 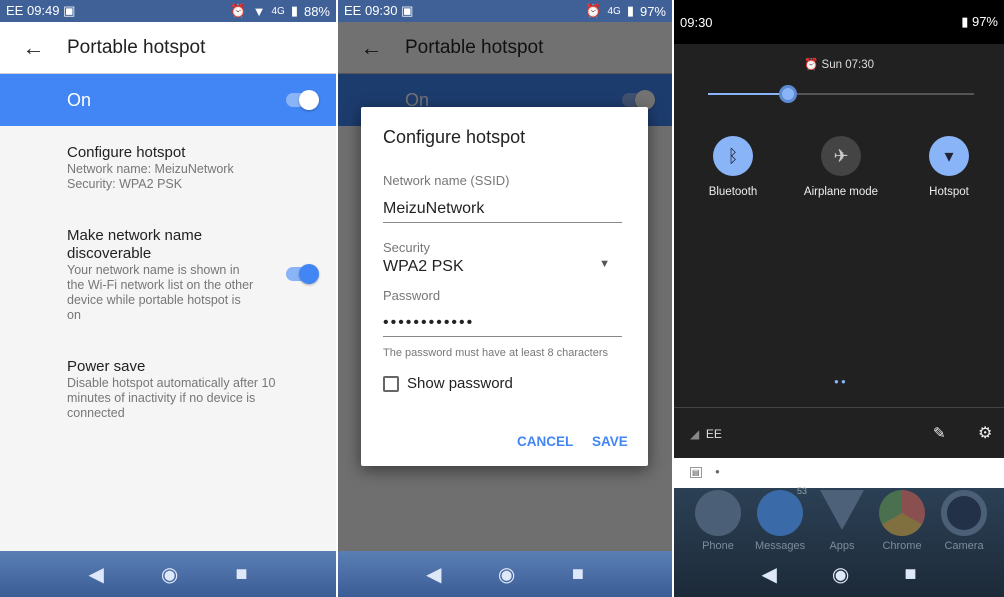 What do you see at coordinates (505, 11) in the screenshot?
I see `status-bar: EE 09:30 ▣ ⏰ 4G ▮ 97%` at bounding box center [505, 11].